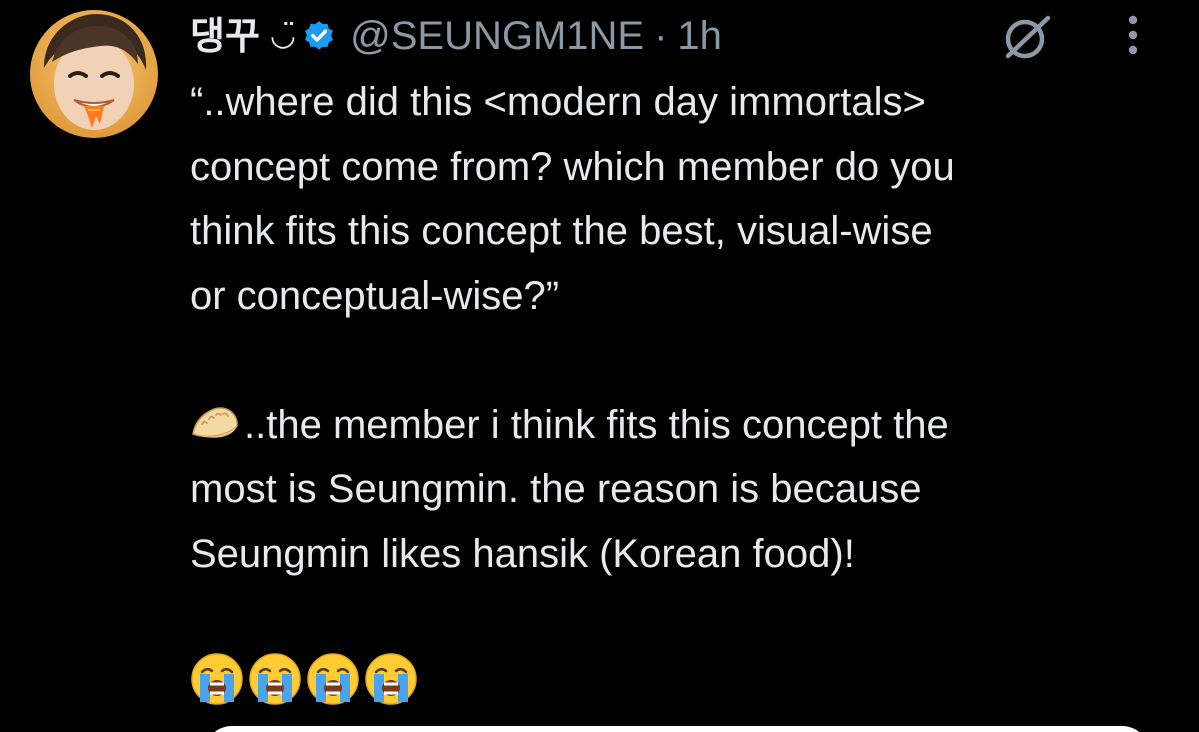 The width and height of the screenshot is (1199, 732). What do you see at coordinates (282, 35) in the screenshot?
I see `name-emoticon: ◡̈` at bounding box center [282, 35].